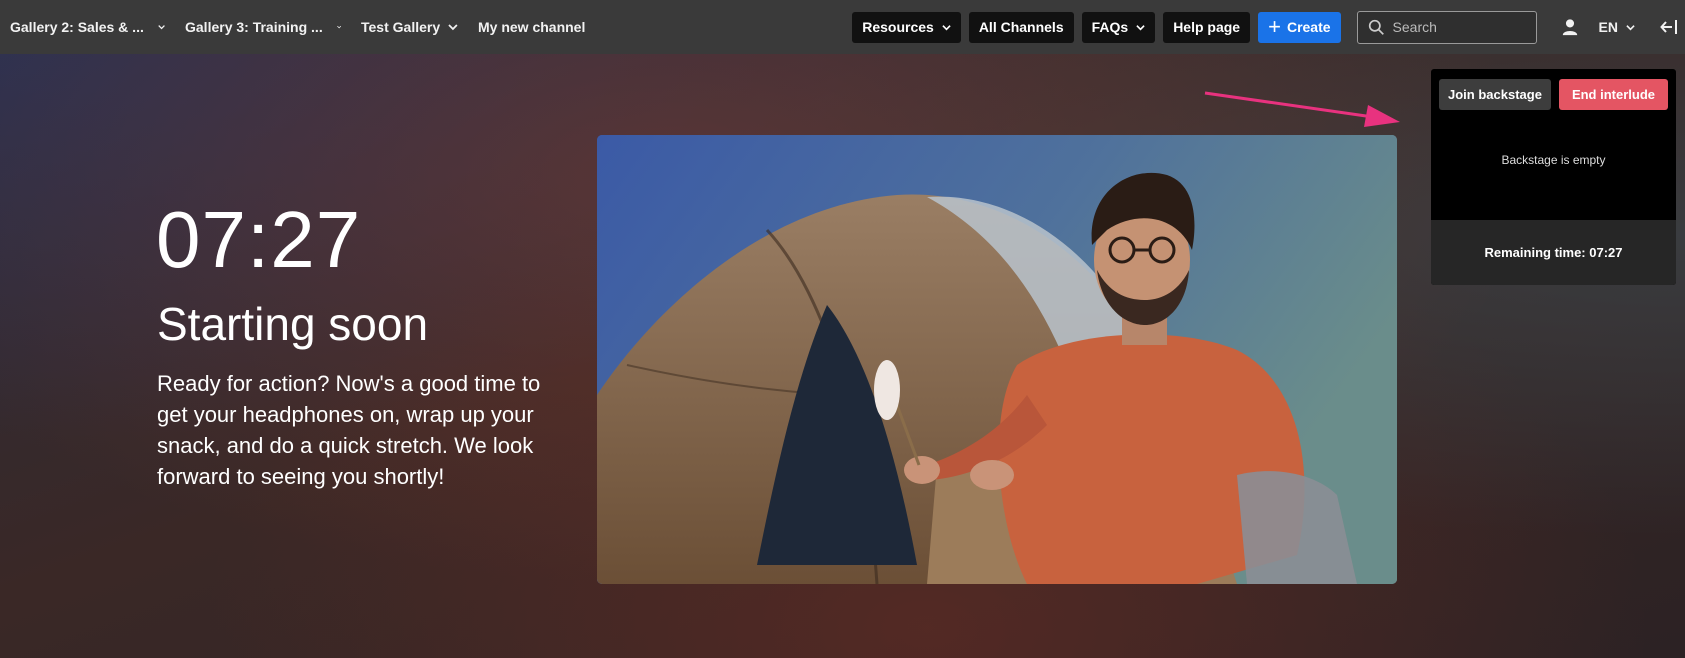 The image size is (1685, 658). What do you see at coordinates (1110, 27) in the screenshot?
I see `faqs-label: FAQs` at bounding box center [1110, 27].